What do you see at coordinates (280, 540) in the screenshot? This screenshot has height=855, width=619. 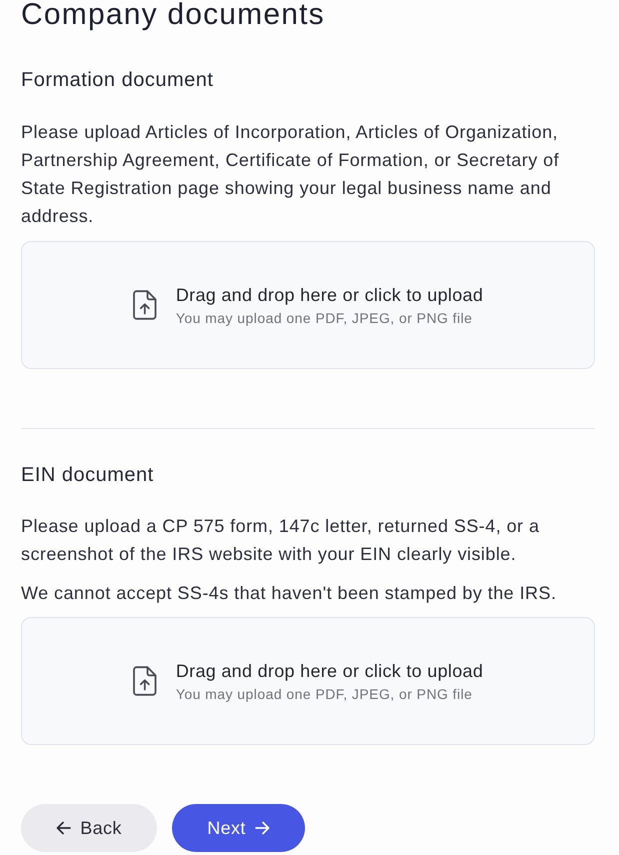 I see `instruction-text: Please upload a CP 575 form, 147c letter, returned SS-4, or a screenshot of the IRS website with your EIN clearly visible.` at bounding box center [280, 540].